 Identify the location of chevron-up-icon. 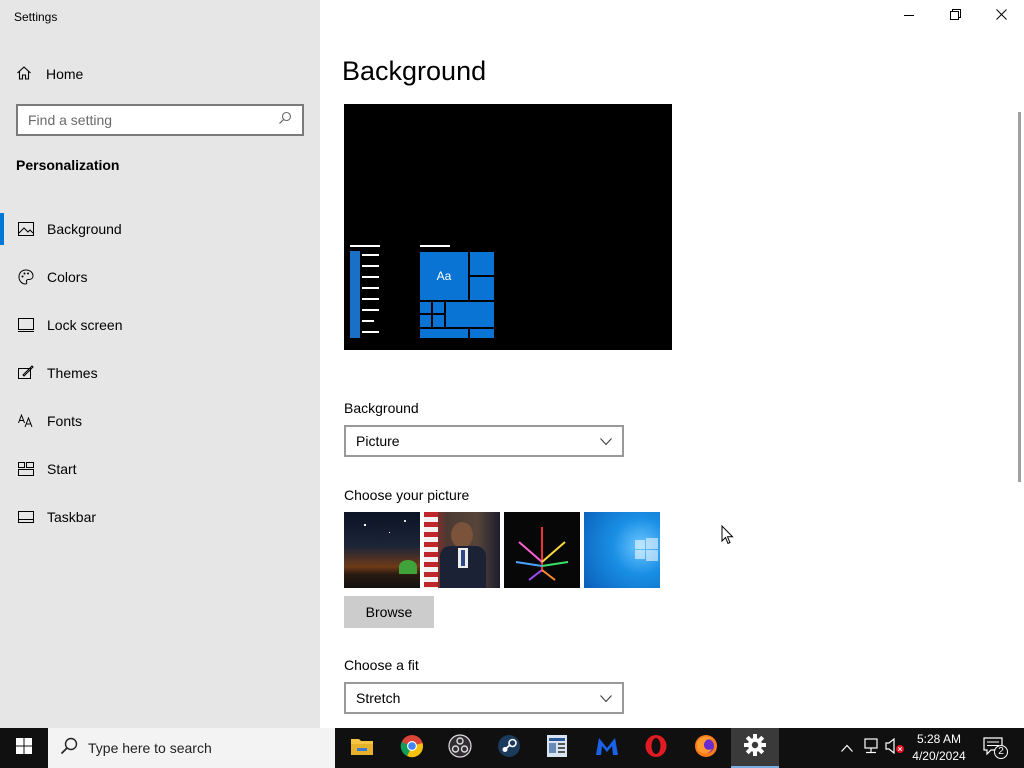
(847, 748).